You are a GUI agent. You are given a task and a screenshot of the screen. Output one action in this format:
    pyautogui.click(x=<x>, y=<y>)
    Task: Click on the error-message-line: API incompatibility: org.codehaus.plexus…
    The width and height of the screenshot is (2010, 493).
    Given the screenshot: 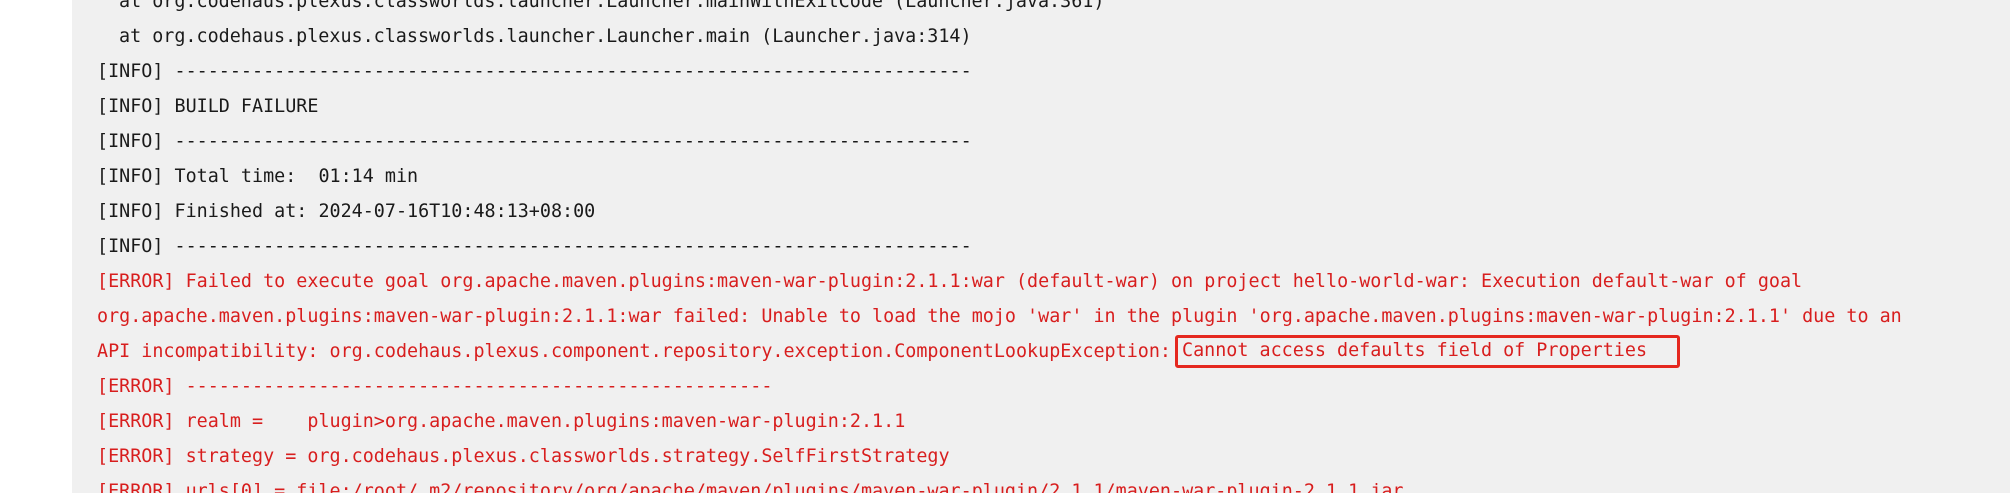 What is the action you would take?
    pyautogui.click(x=1053, y=351)
    